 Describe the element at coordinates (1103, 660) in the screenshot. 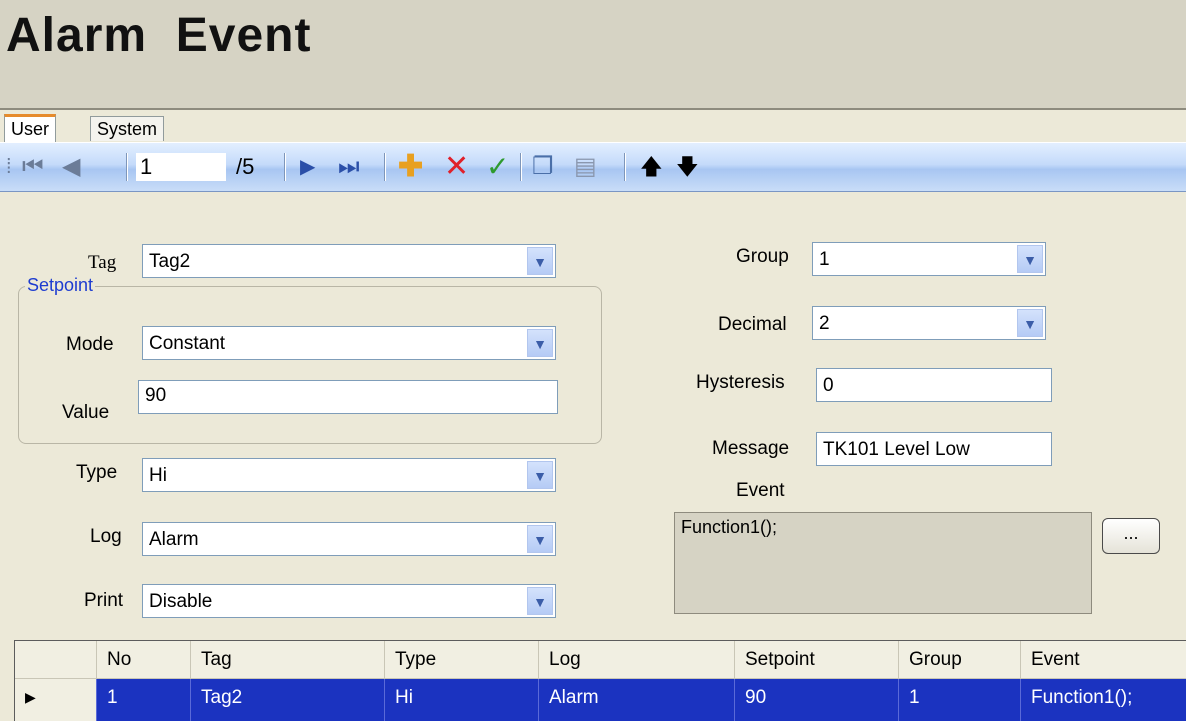

I see `column-header-event: Event` at that location.